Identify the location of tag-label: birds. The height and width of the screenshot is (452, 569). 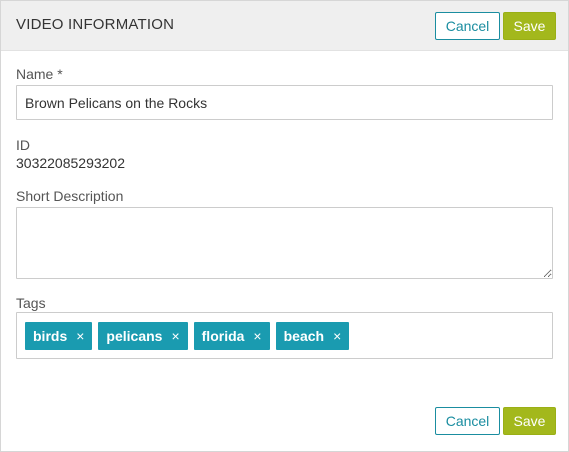
(50, 335).